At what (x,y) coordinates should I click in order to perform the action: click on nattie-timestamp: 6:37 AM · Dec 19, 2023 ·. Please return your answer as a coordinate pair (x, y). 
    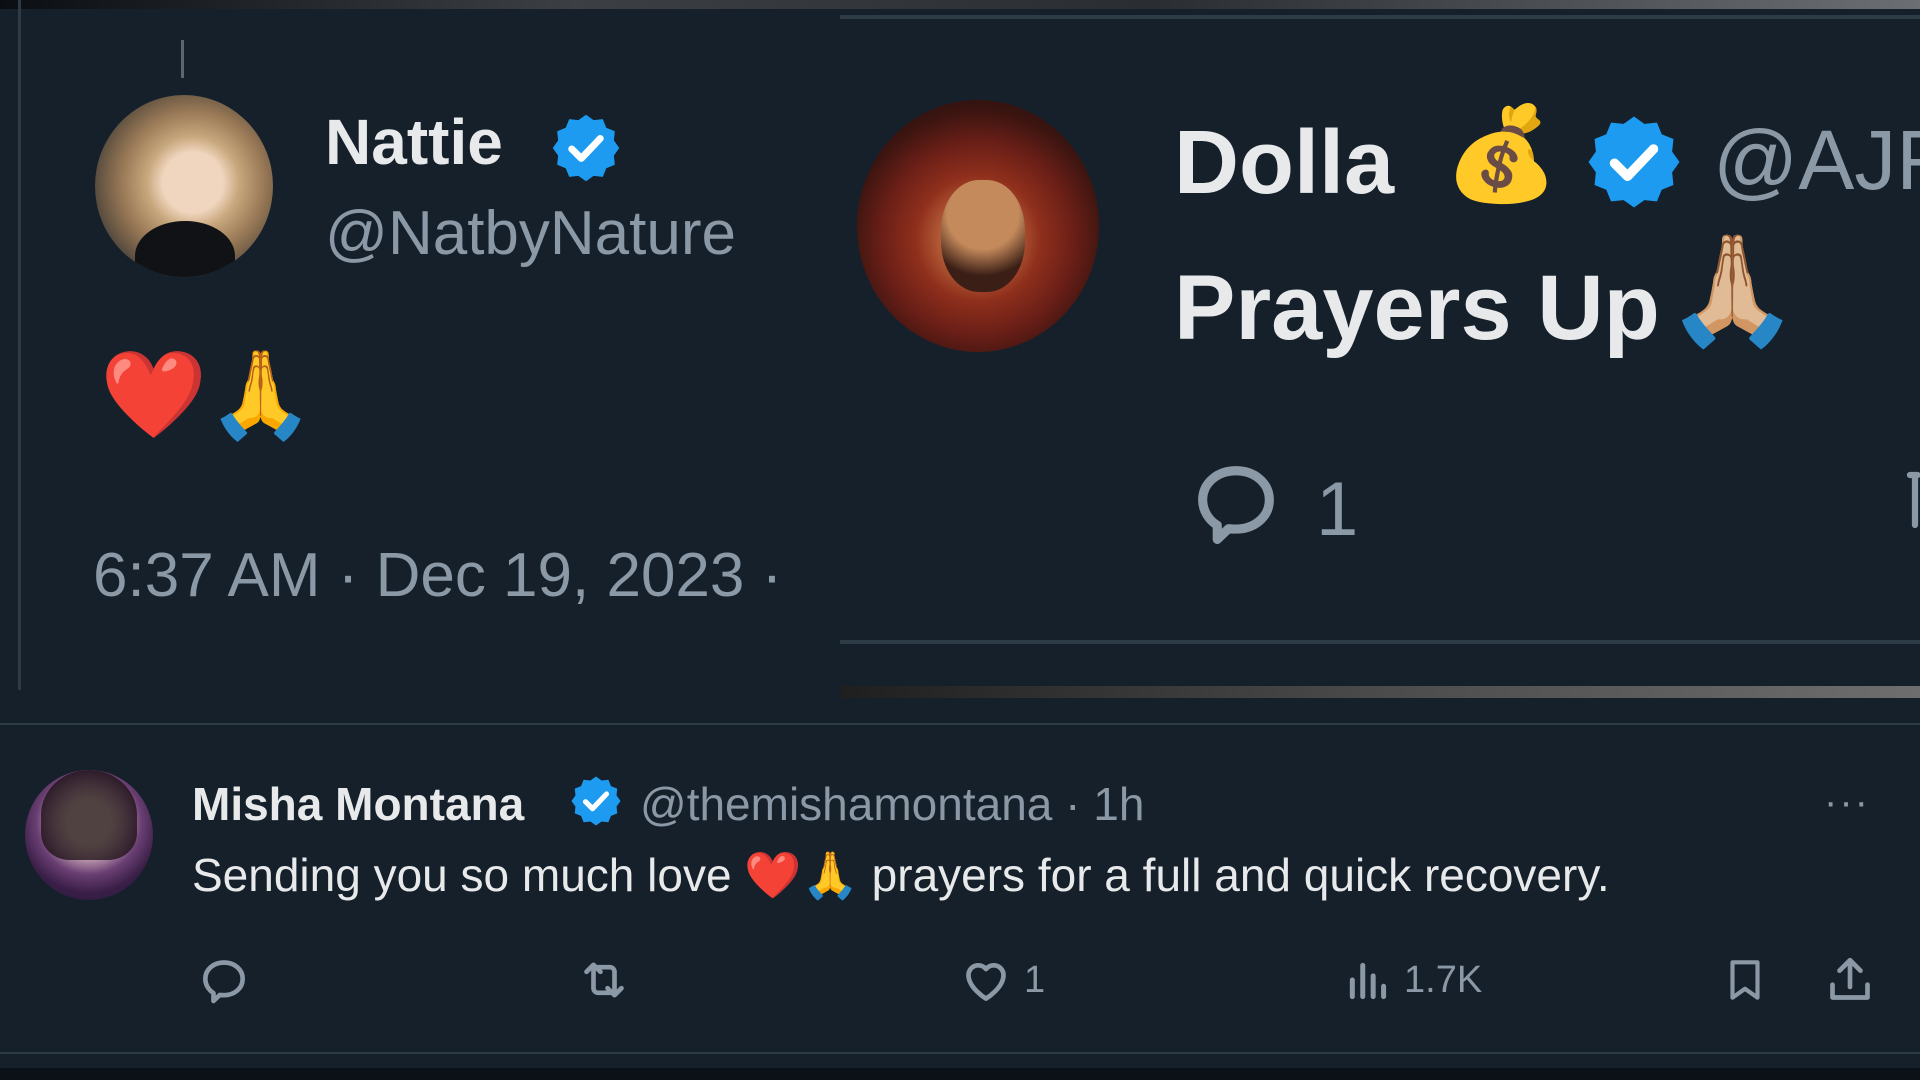
    Looking at the image, I should click on (437, 575).